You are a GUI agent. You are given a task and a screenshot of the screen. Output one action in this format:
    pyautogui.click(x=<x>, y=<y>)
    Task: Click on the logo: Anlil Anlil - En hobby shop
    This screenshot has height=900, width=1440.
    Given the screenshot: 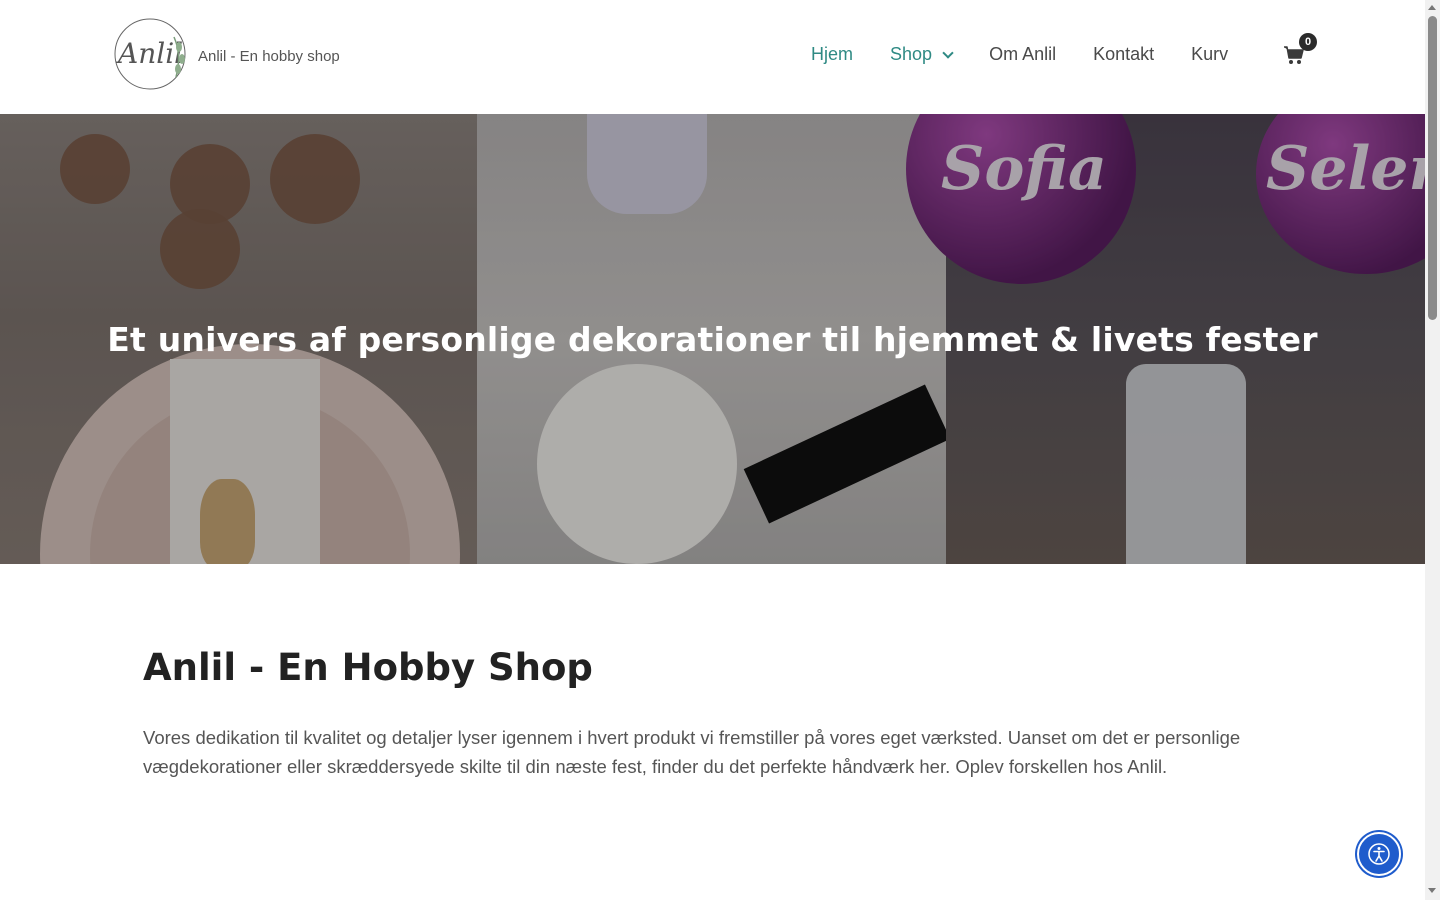 What is the action you would take?
    pyautogui.click(x=226, y=54)
    